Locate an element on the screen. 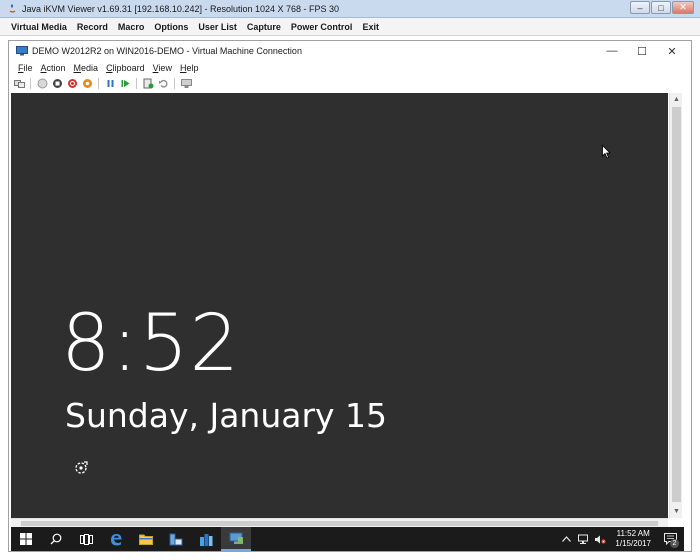 The width and height of the screenshot is (700, 560). folder-icon is located at coordinates (146, 539).